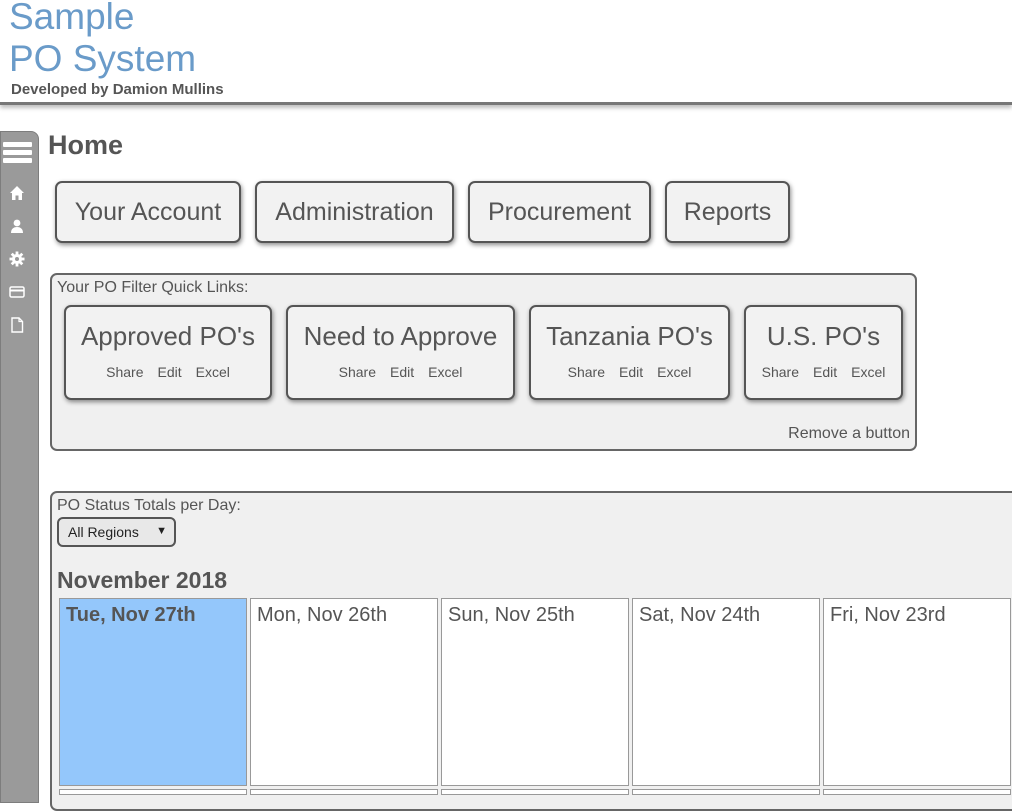  I want to click on day-cell-today: Tue, Nov 27th, so click(153, 692).